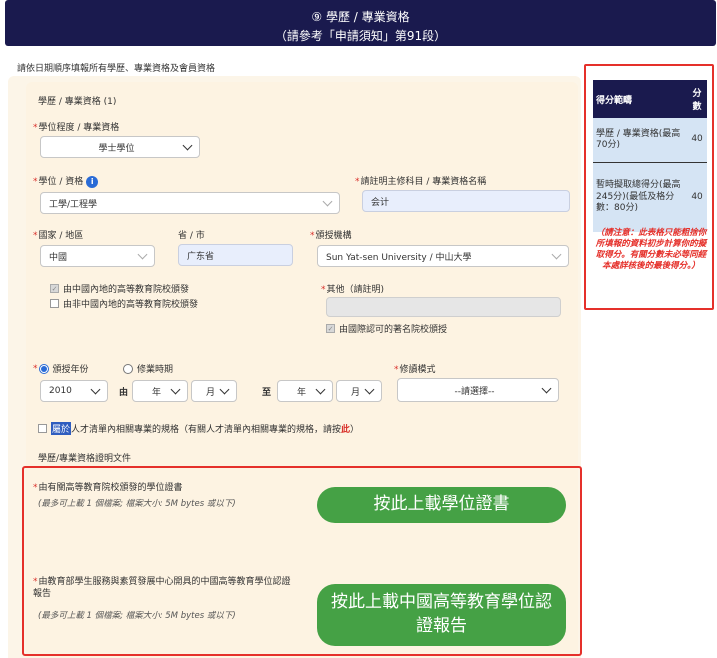  What do you see at coordinates (235, 255) in the screenshot?
I see `province-input: 广东省` at bounding box center [235, 255].